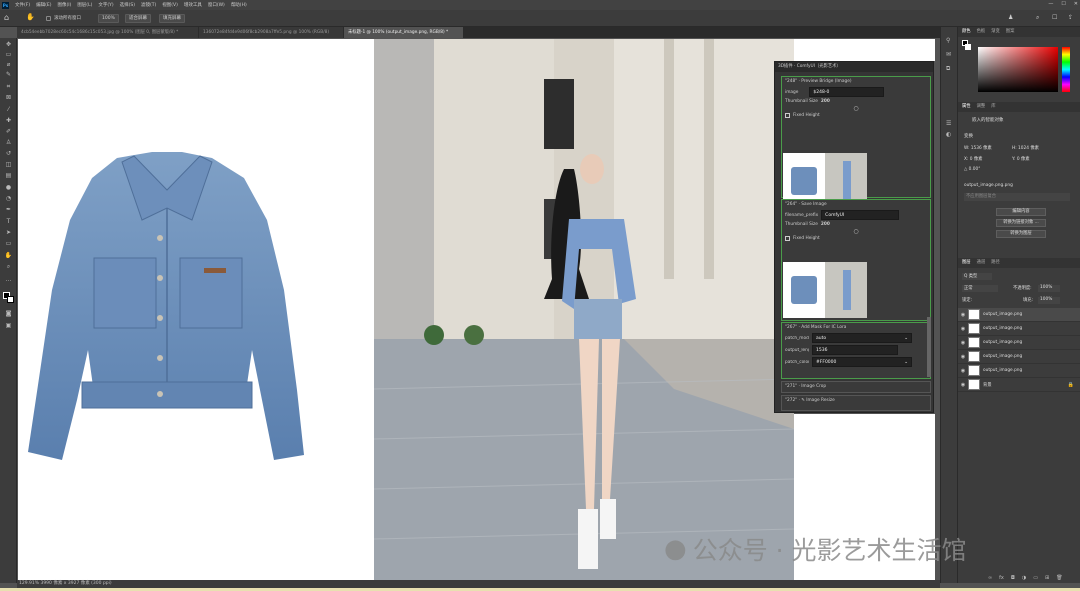 Image resolution: width=1080 pixels, height=591 pixels. Describe the element at coordinates (1001, 578) in the screenshot. I see `fx-icon: fx` at that location.